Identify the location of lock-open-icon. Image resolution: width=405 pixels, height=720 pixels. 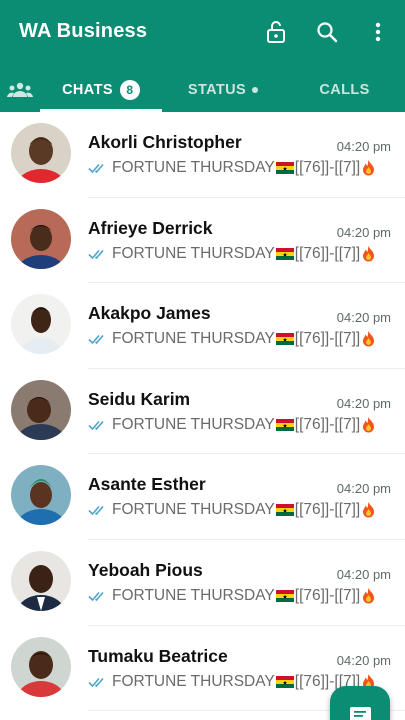
(276, 32).